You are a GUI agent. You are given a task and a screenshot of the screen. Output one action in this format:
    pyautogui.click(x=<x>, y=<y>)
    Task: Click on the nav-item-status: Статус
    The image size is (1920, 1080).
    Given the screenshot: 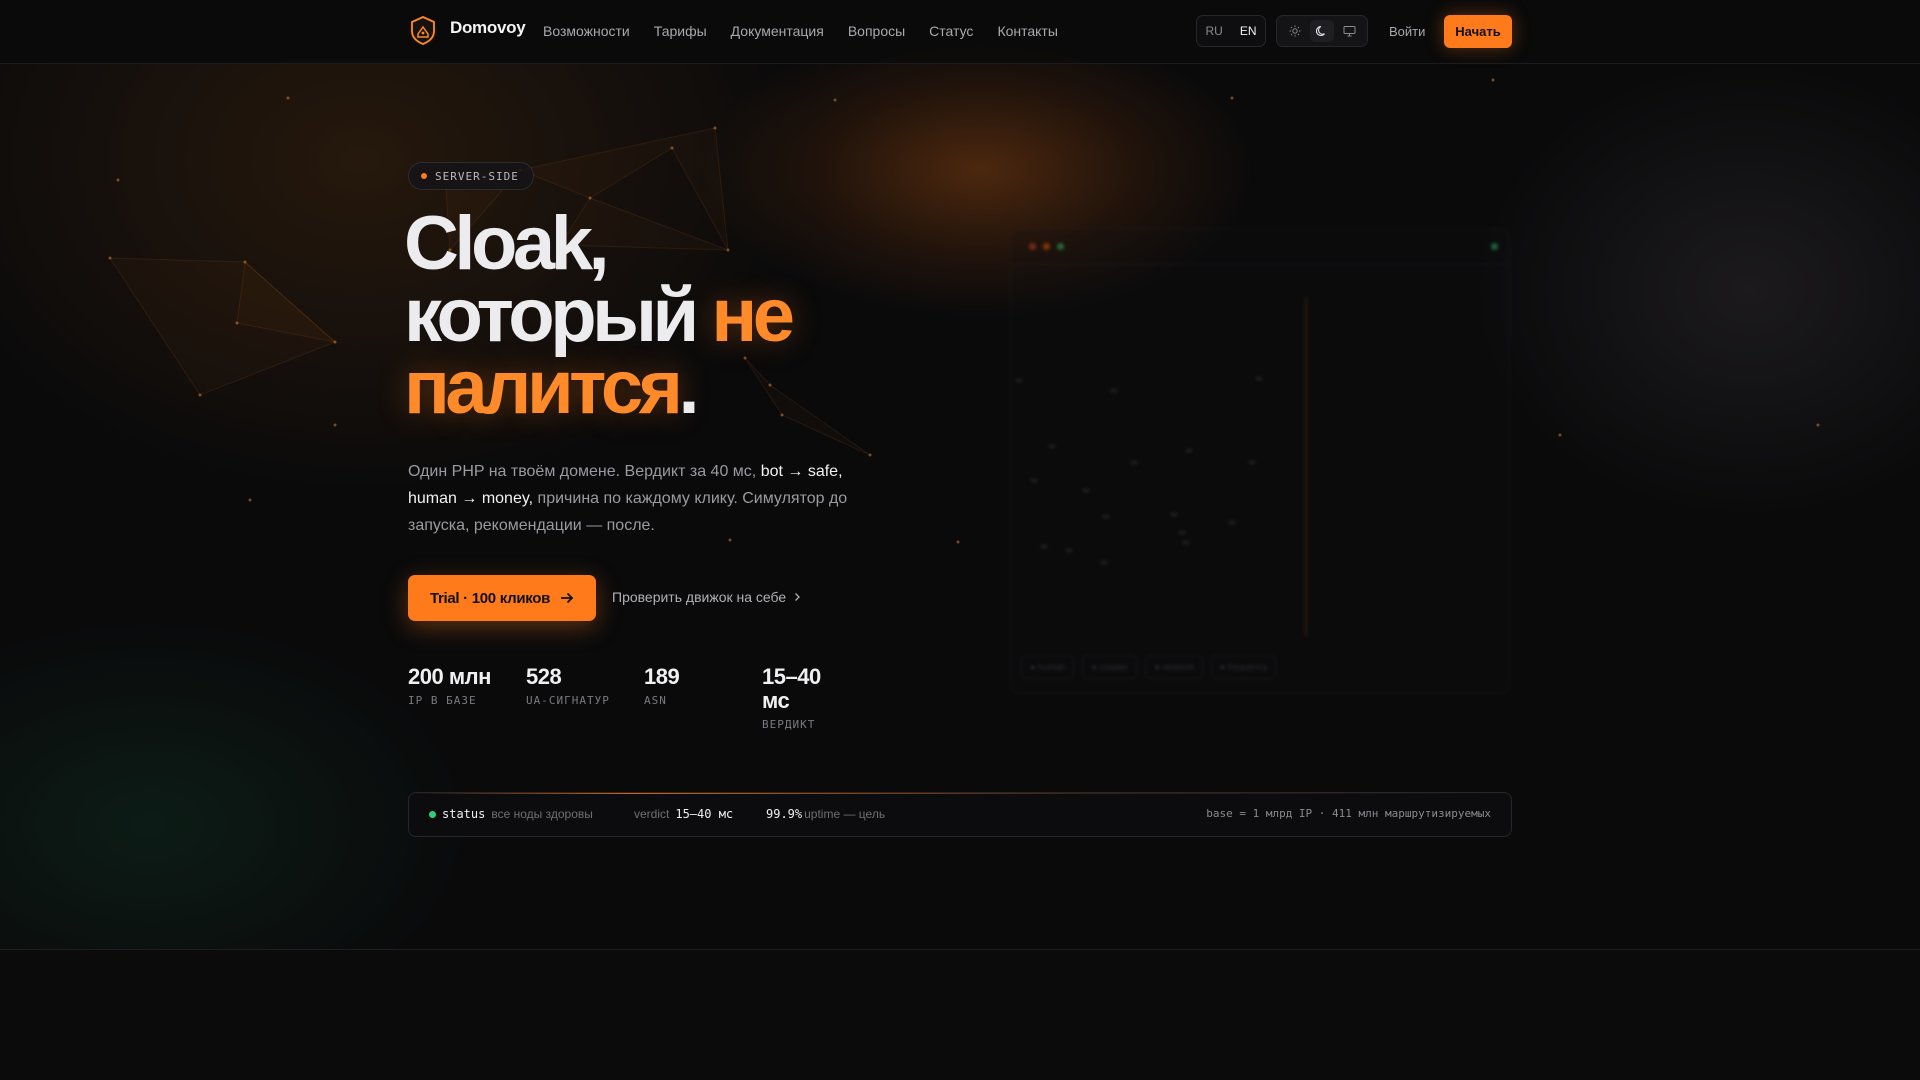 What is the action you would take?
    pyautogui.click(x=951, y=31)
    